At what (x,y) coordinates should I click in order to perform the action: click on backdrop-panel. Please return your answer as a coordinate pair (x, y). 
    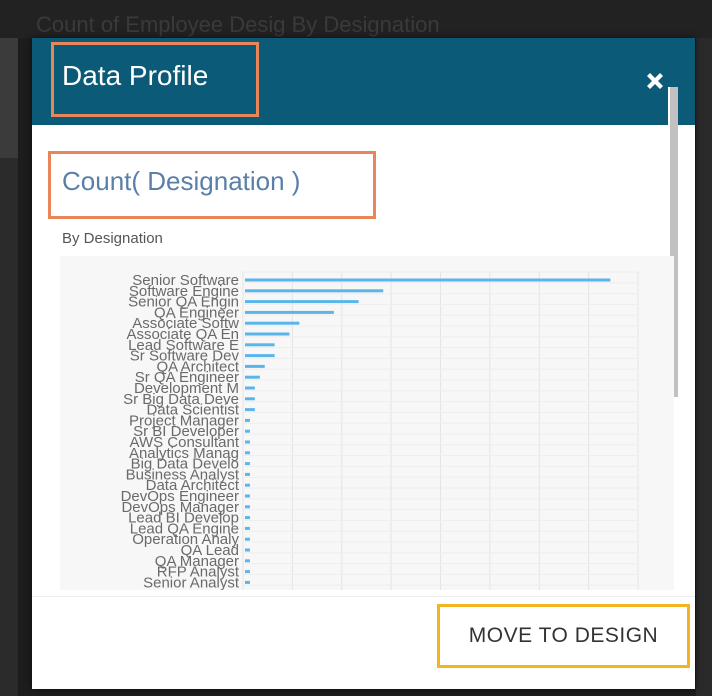
    Looking at the image, I should click on (9, 98).